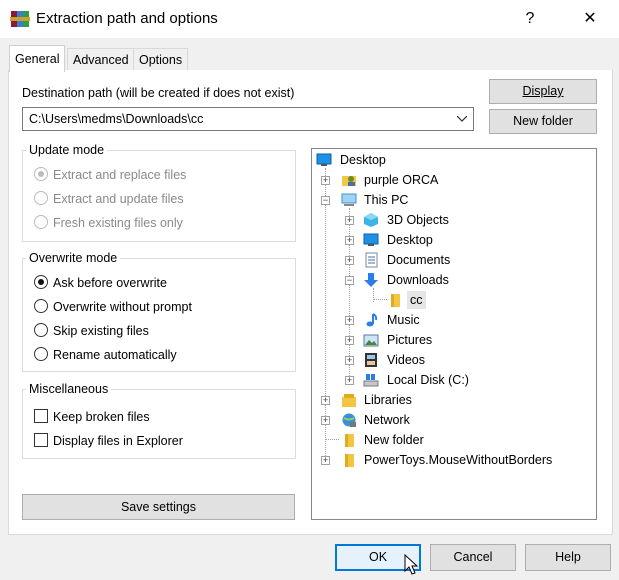 This screenshot has height=580, width=619. I want to click on keep-broken-files-checkbox: Keep broken files, so click(159, 417).